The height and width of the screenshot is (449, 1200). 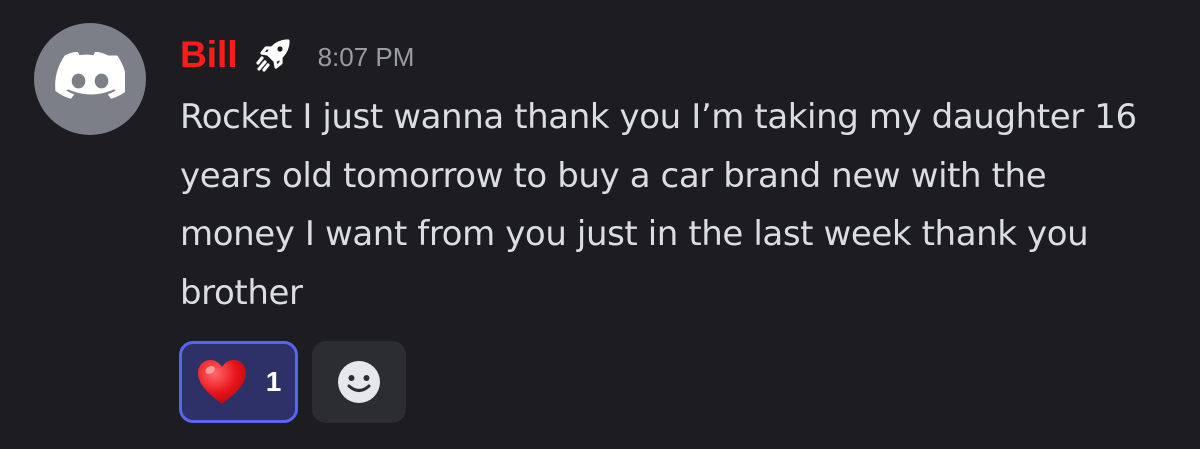 I want to click on timestamp: 8:07 PM, so click(x=366, y=55).